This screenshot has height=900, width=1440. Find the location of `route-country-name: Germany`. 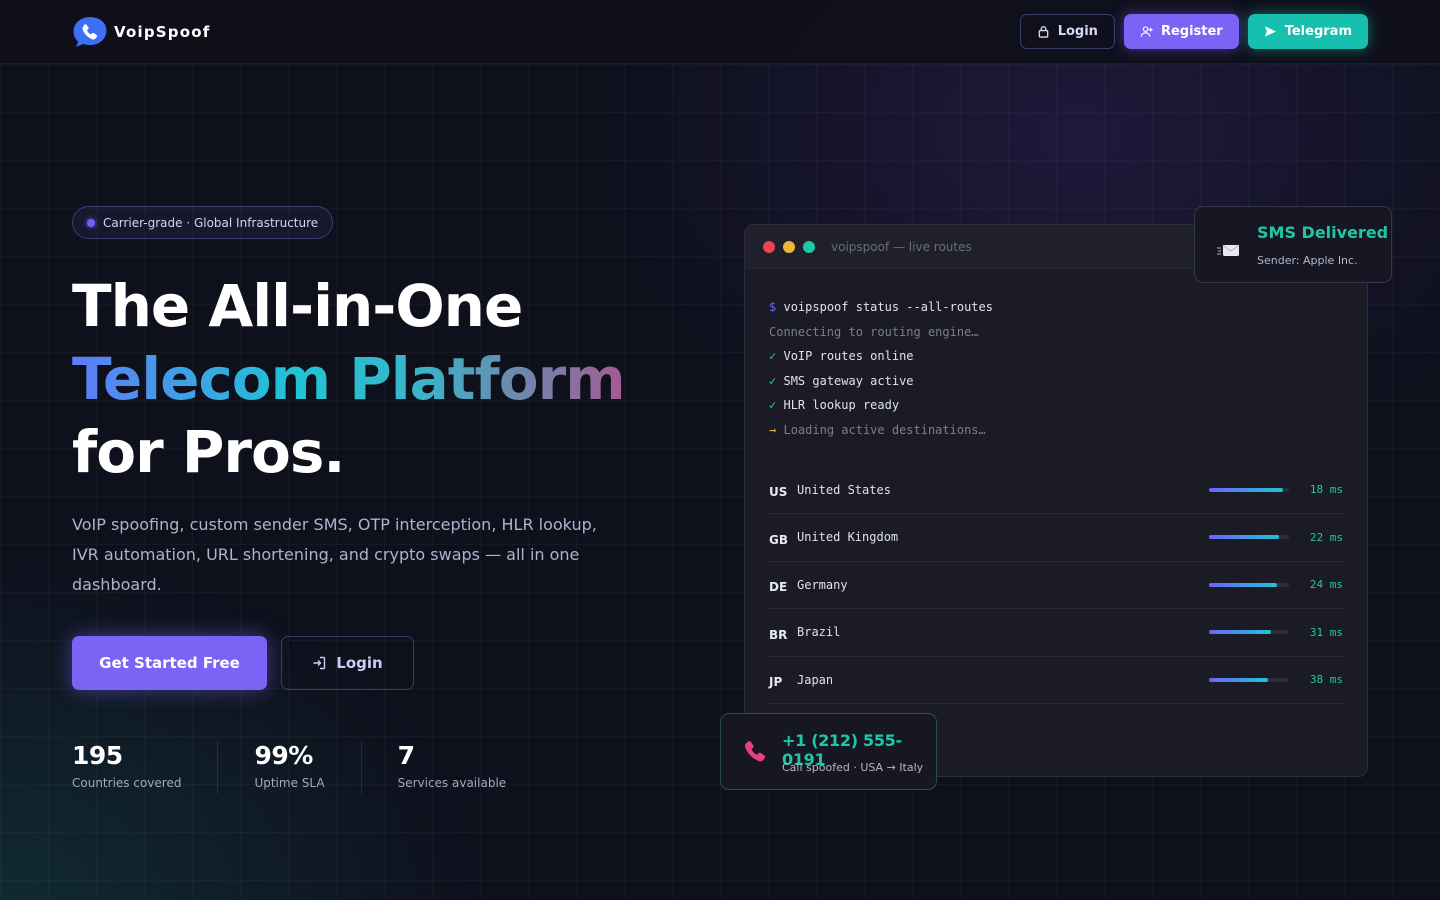

route-country-name: Germany is located at coordinates (822, 584).